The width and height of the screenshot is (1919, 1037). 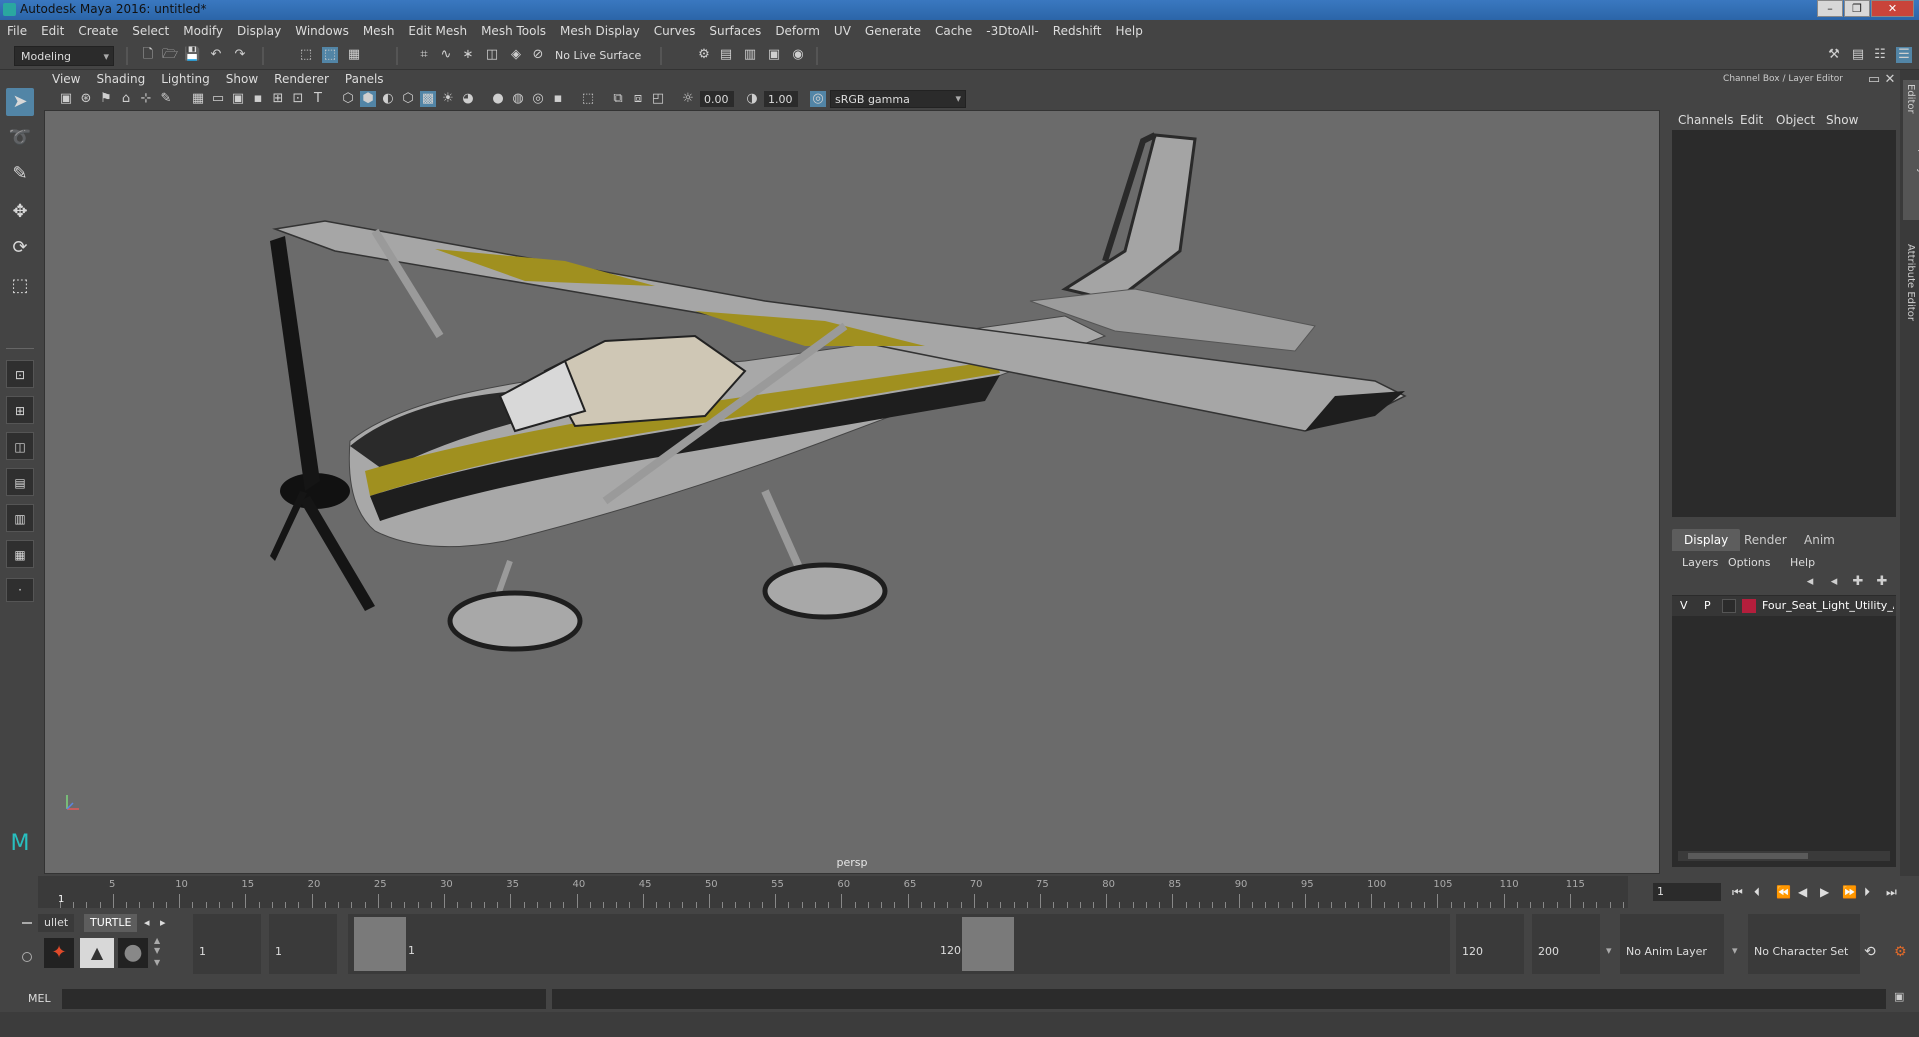 I want to click on default-lighting-icon: ◐, so click(x=388, y=99).